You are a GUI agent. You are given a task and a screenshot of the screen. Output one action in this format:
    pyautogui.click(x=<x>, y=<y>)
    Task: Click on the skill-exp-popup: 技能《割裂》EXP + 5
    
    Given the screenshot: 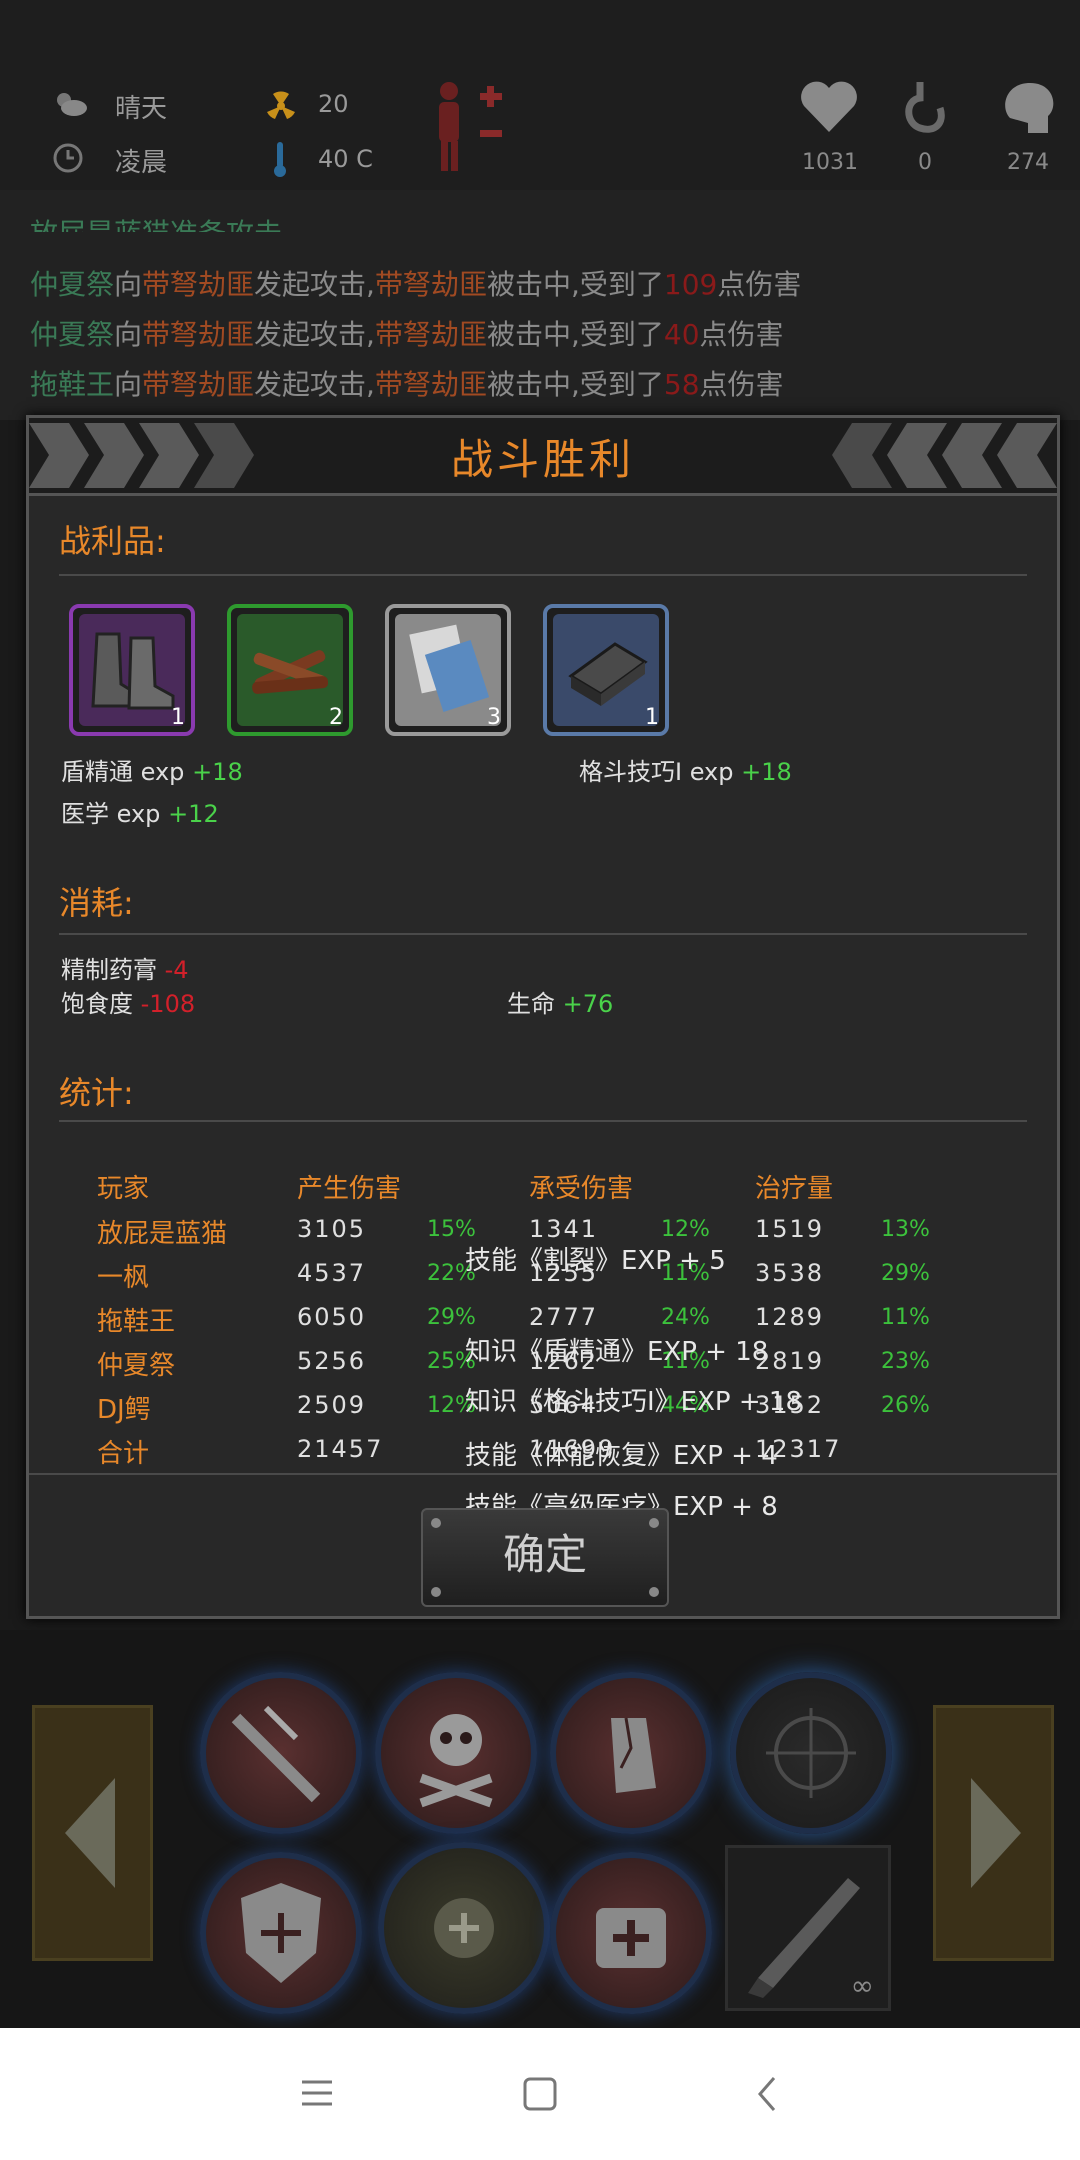 What is the action you would take?
    pyautogui.click(x=595, y=1261)
    